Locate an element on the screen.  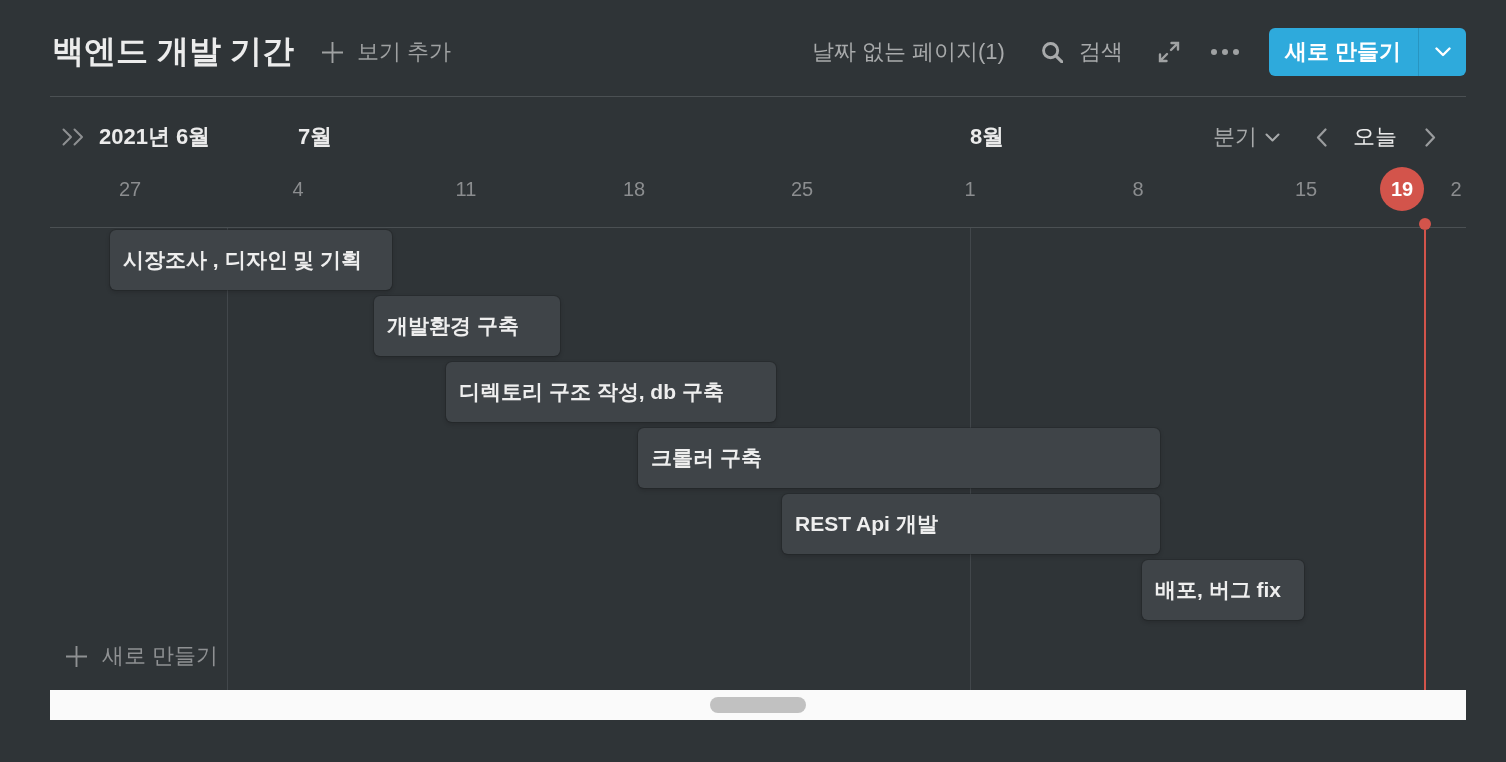
horizontal-scrollbar is located at coordinates (758, 705).